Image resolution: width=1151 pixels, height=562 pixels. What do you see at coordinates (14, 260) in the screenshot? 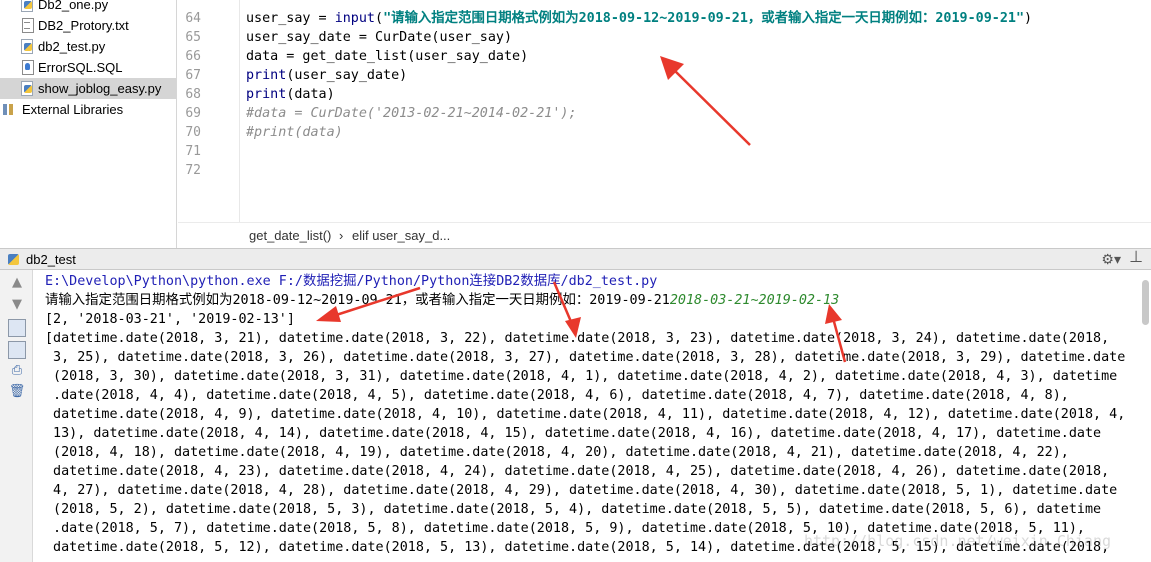
I see `python-run-icon` at bounding box center [14, 260].